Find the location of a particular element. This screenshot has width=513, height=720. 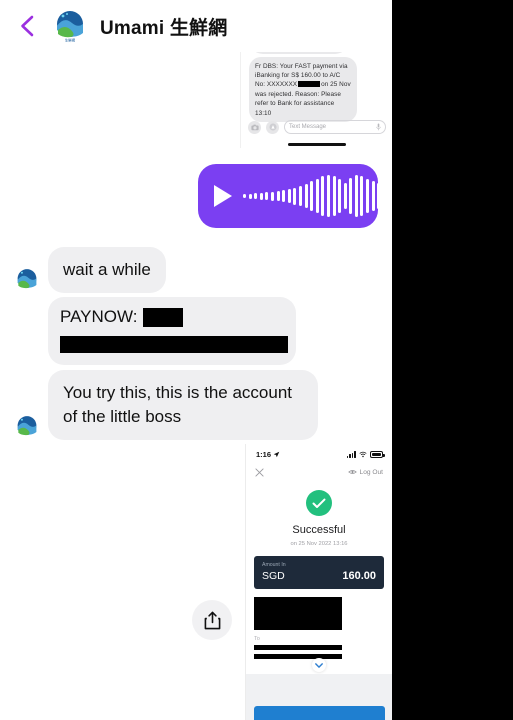

primary-action-button is located at coordinates (319, 713).